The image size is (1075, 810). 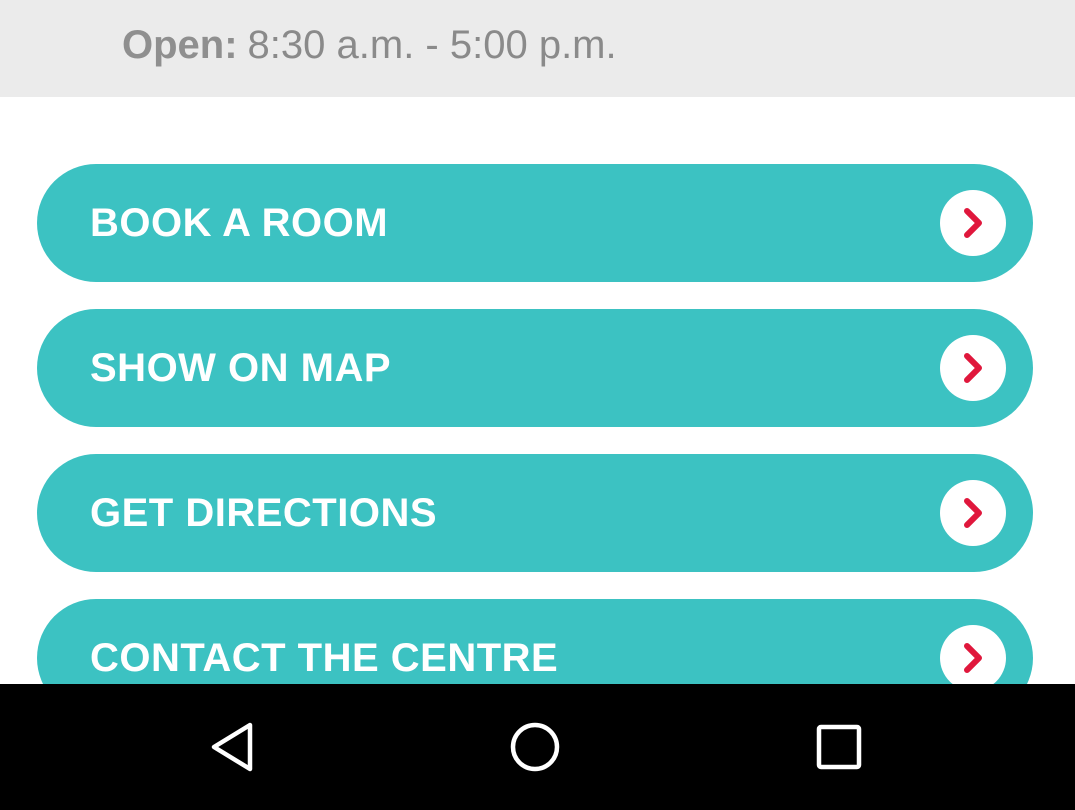 I want to click on book-room-label: BOOK A ROOM, so click(x=239, y=223).